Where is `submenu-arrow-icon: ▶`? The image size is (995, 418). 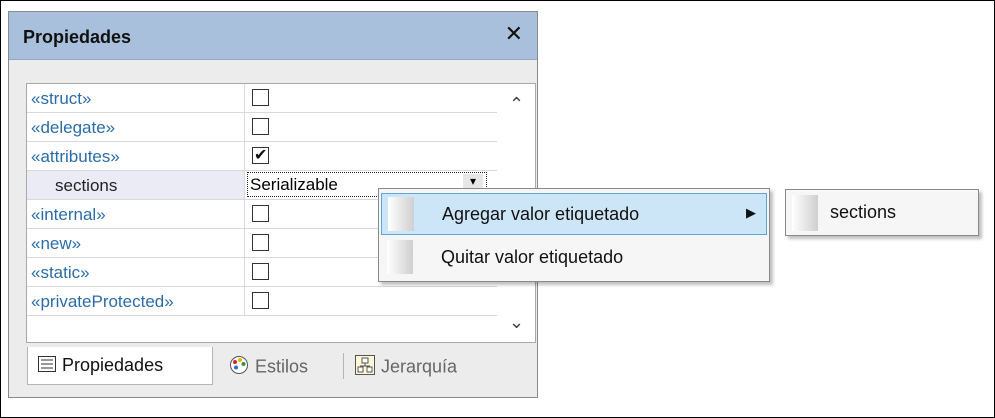 submenu-arrow-icon: ▶ is located at coordinates (751, 213).